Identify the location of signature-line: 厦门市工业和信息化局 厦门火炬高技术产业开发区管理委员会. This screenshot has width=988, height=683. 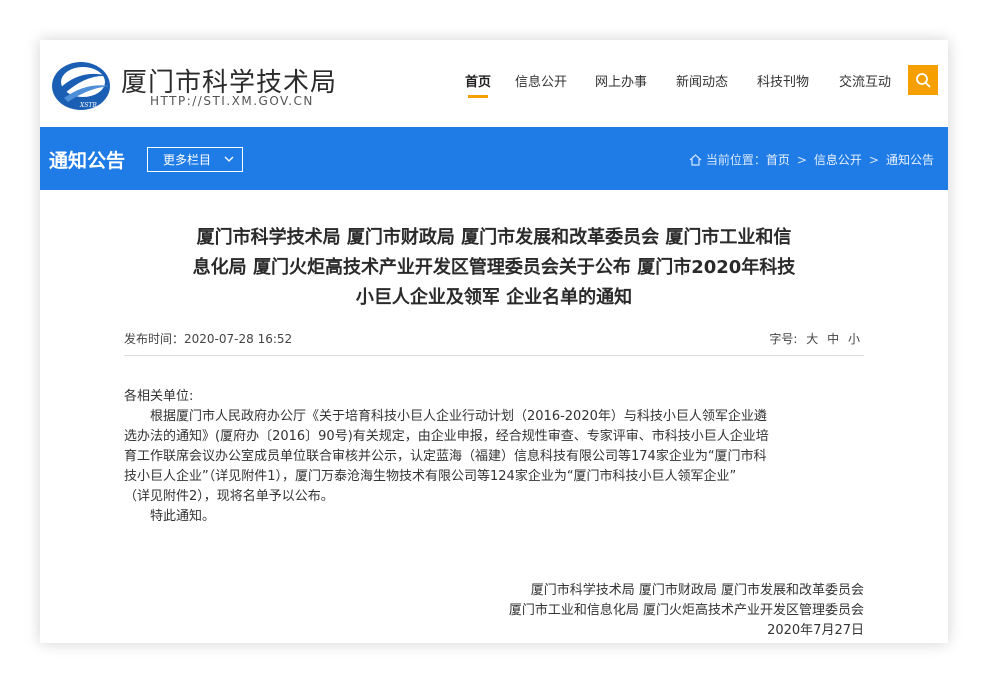
(686, 610).